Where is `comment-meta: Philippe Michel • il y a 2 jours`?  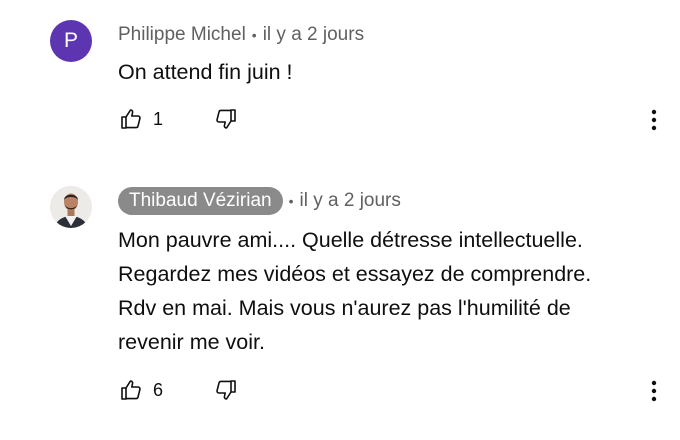 comment-meta: Philippe Michel • il y a 2 jours is located at coordinates (241, 35).